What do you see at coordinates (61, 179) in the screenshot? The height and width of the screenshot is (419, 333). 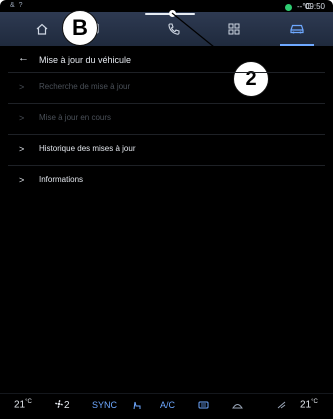 I see `menu-item-label: Informations` at bounding box center [61, 179].